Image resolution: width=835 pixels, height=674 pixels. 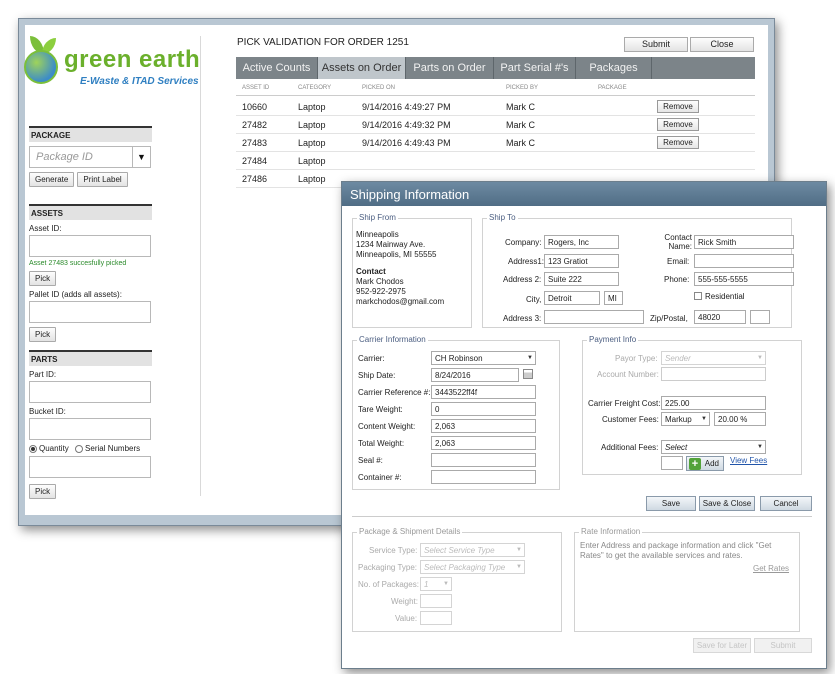 What do you see at coordinates (695, 464) in the screenshot?
I see `plus-icon: +` at bounding box center [695, 464].